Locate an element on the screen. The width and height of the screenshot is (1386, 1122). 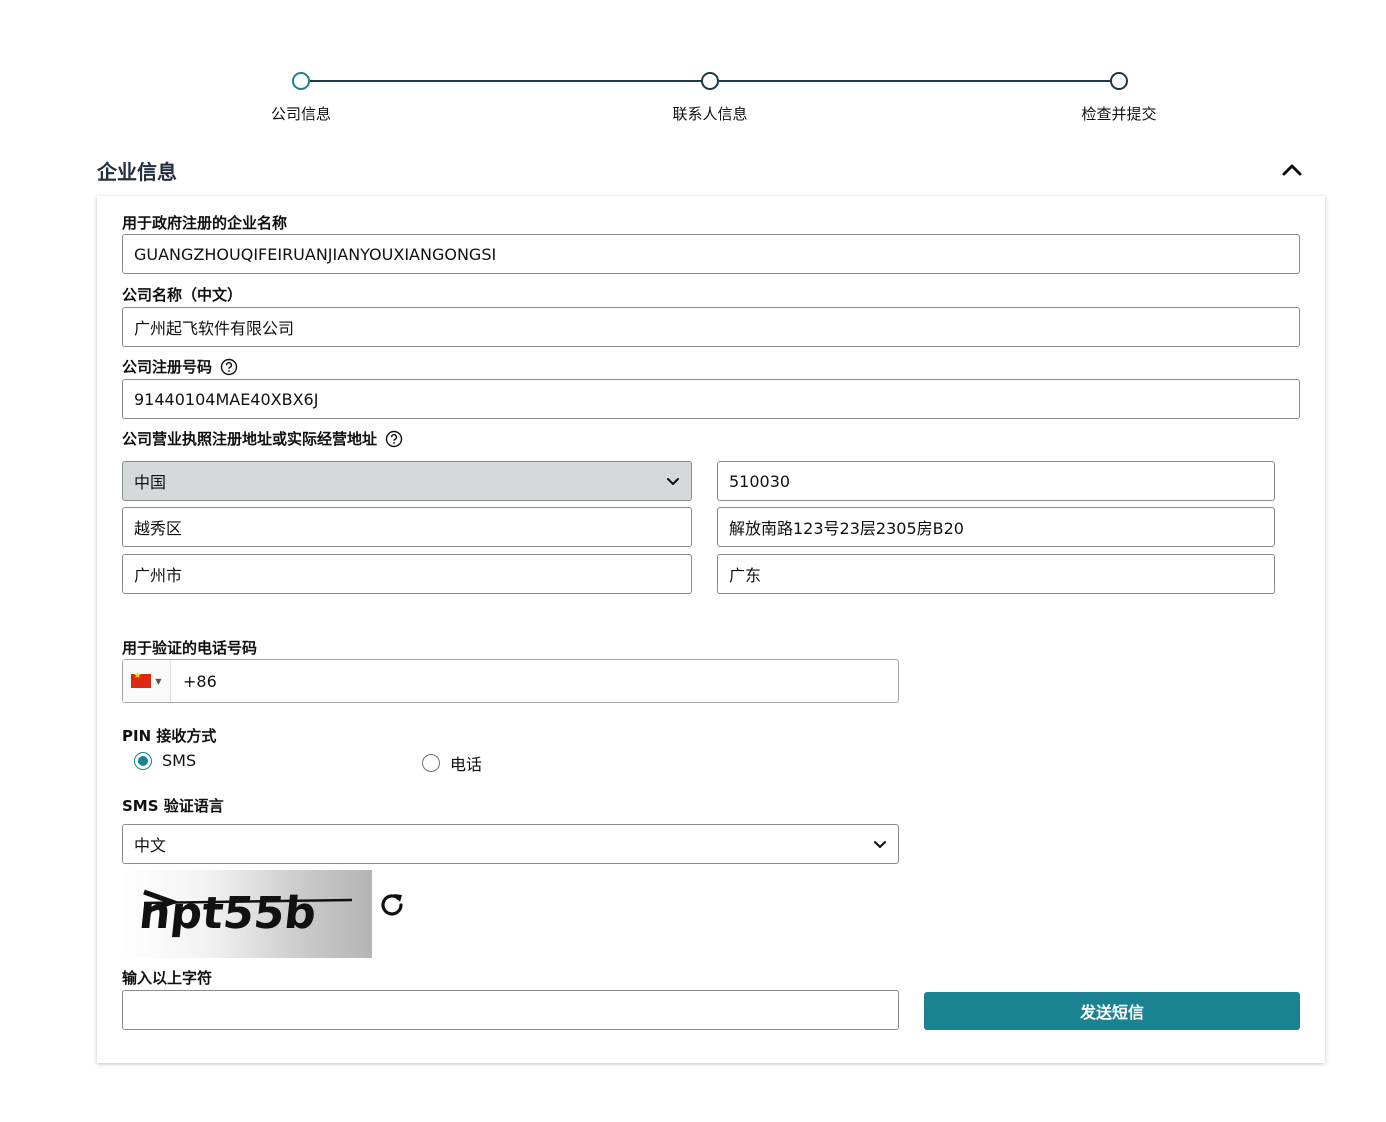
captcha-text: npt55b is located at coordinates (228, 913).